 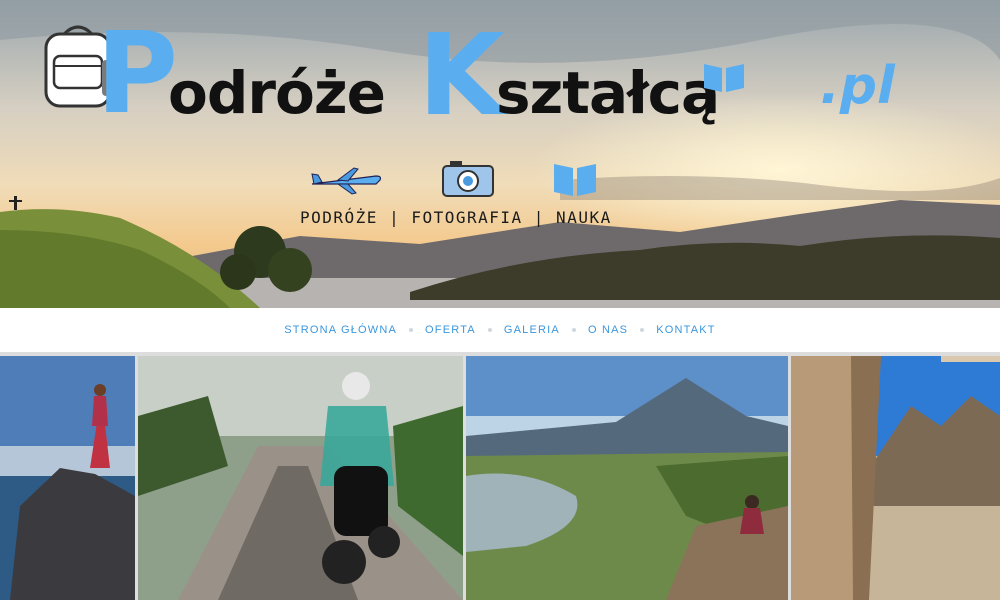 I want to click on tagline-icons, so click(x=460, y=180).